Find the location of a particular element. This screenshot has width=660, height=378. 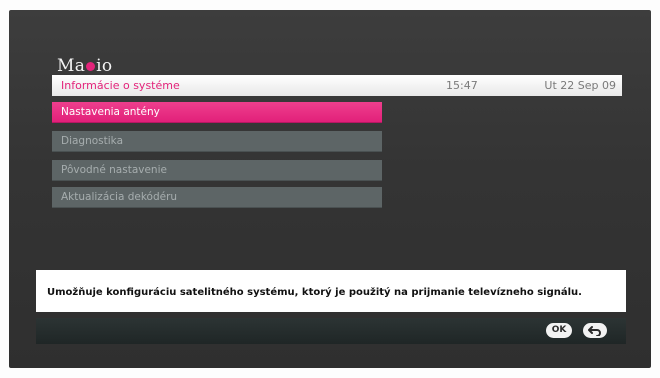

back-button is located at coordinates (595, 330).